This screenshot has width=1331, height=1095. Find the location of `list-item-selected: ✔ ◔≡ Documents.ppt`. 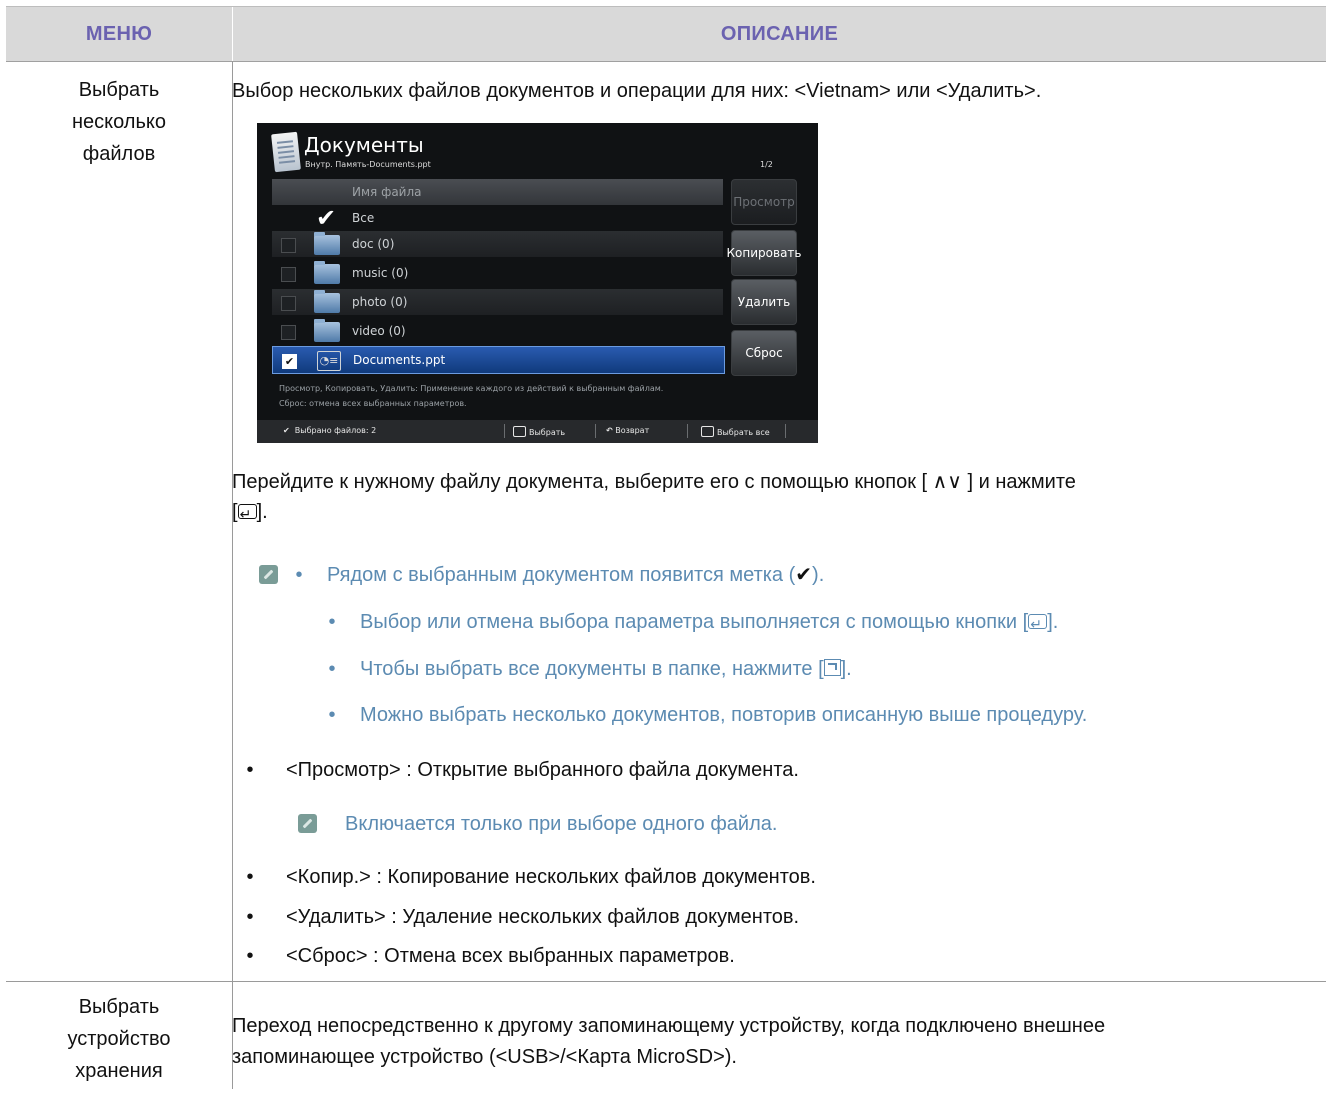

list-item-selected: ✔ ◔≡ Documents.ppt is located at coordinates (498, 360).